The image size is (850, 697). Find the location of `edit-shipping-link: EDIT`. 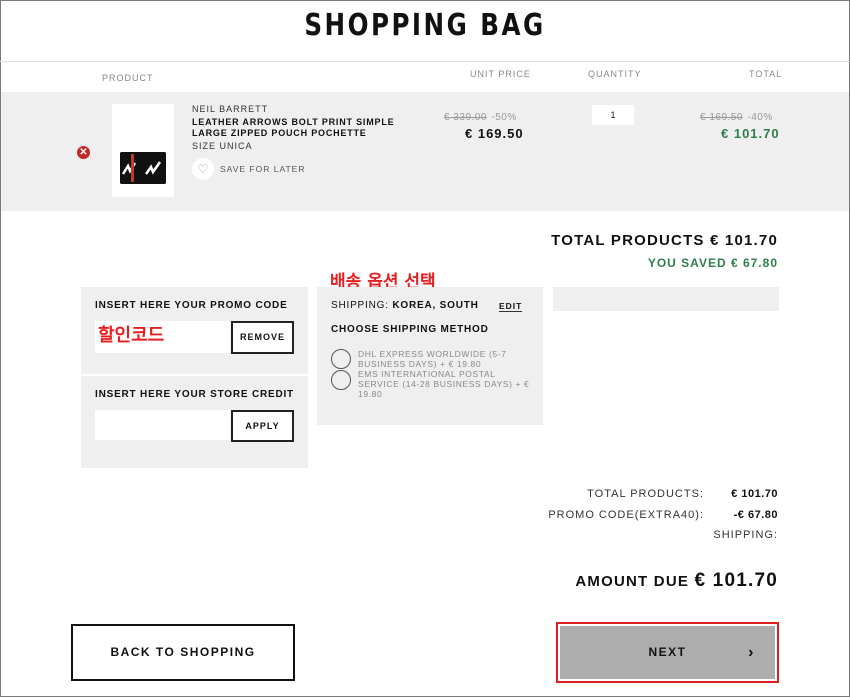

edit-shipping-link: EDIT is located at coordinates (511, 306).